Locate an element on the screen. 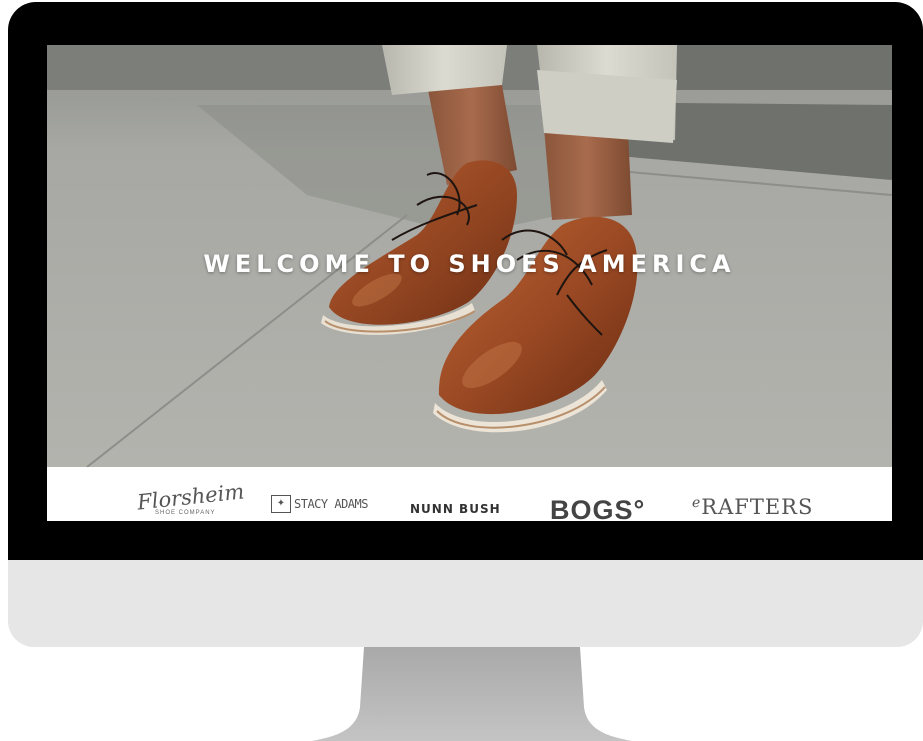 This screenshot has width=923, height=741. stacy-adams-crest-icon: ✦ is located at coordinates (281, 504).